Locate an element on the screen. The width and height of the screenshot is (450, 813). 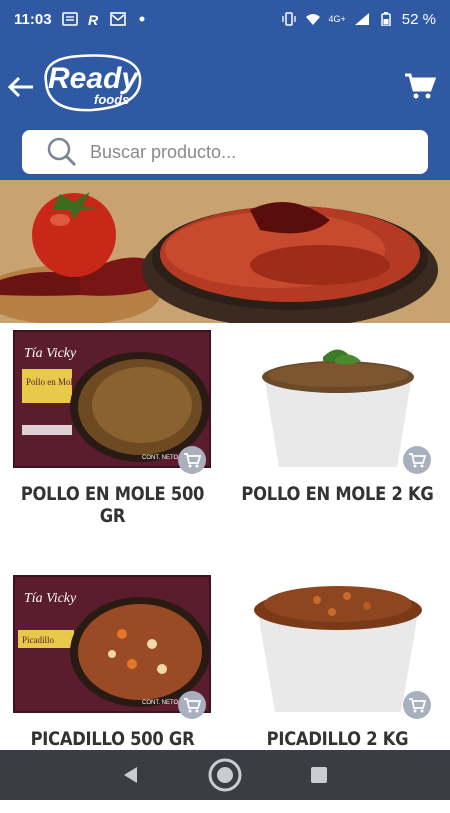
product-title: POLLO EN MOLE 2 KG is located at coordinates (337, 494).